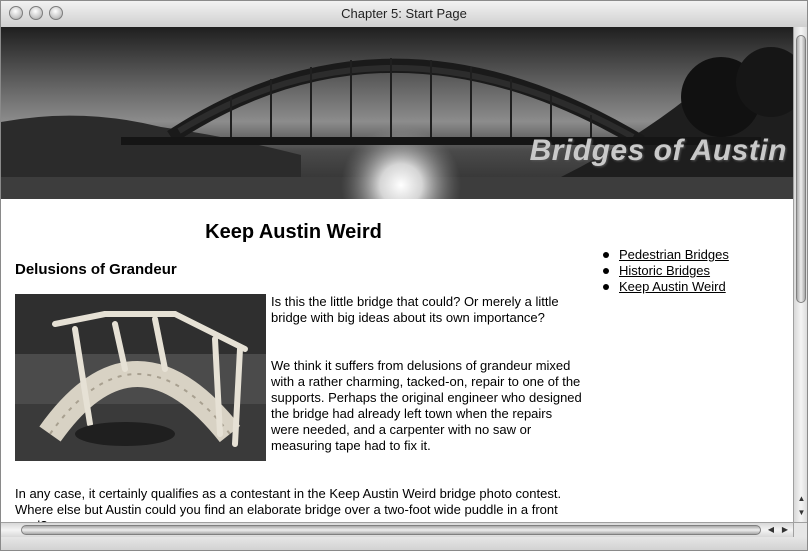 The image size is (808, 551). What do you see at coordinates (801, 169) in the screenshot?
I see `vertical-scroll-thumb` at bounding box center [801, 169].